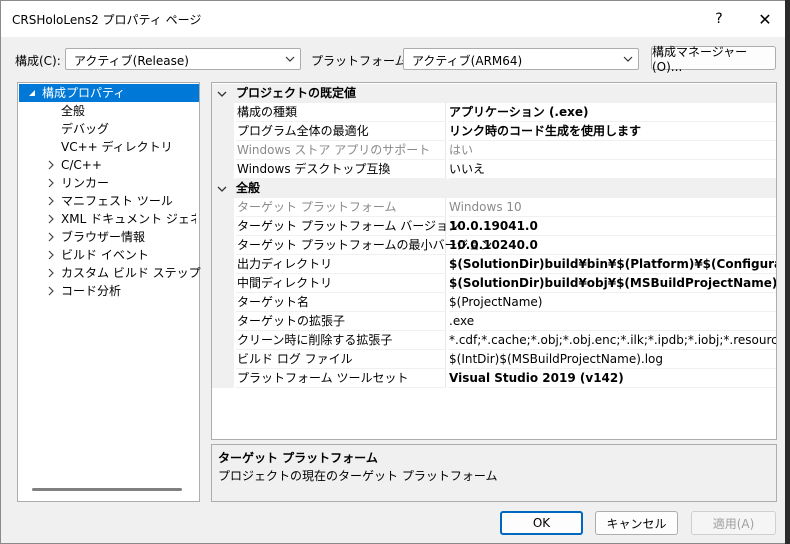  Describe the element at coordinates (541, 523) in the screenshot. I see `ok-button: OK` at that location.